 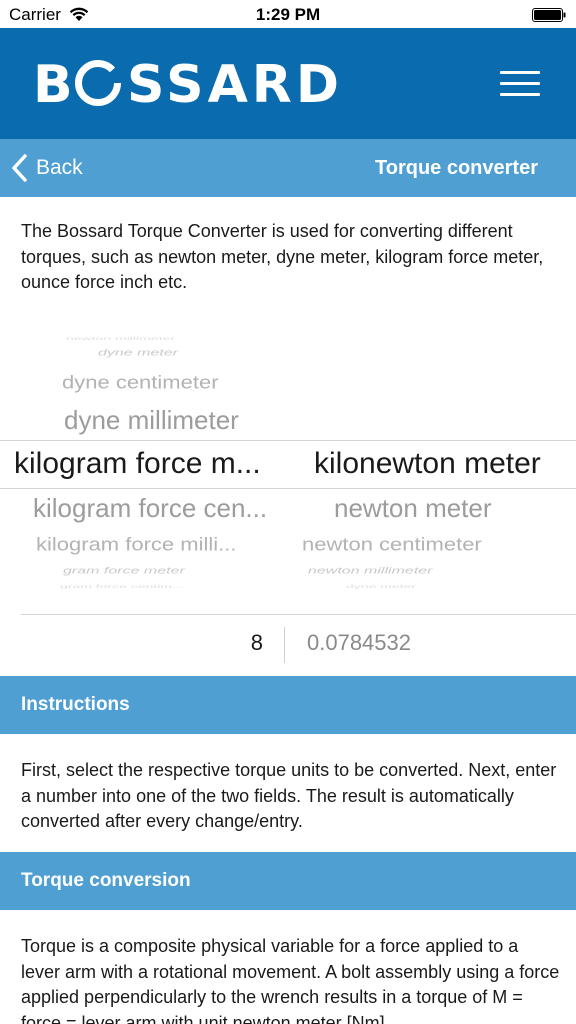 What do you see at coordinates (288, 488) in the screenshot?
I see `picker-selection-bottom-line` at bounding box center [288, 488].